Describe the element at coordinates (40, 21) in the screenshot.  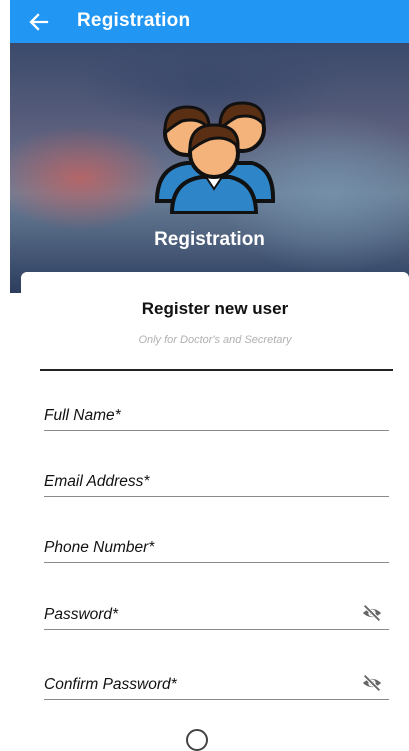
I see `arrow-back-icon` at that location.